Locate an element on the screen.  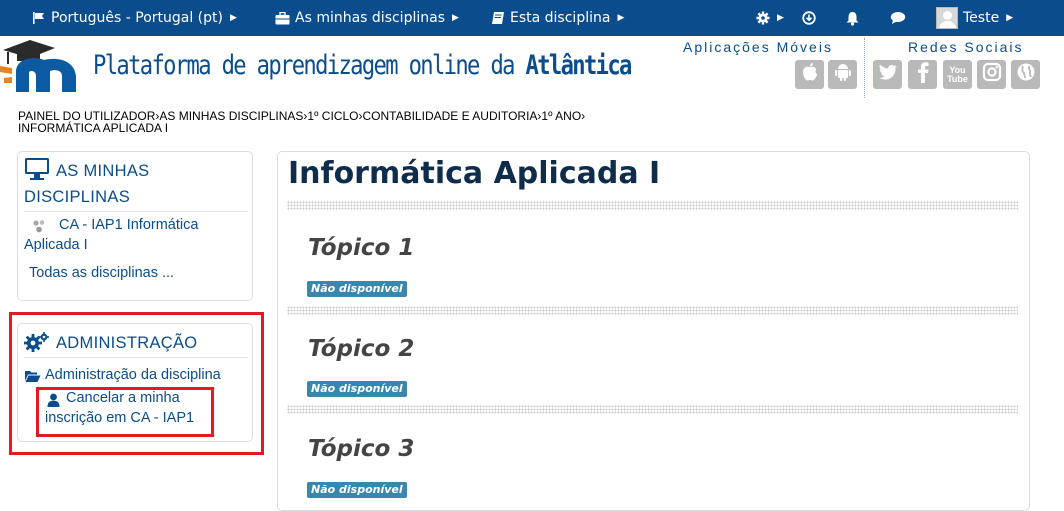
website-link is located at coordinates (1025, 74).